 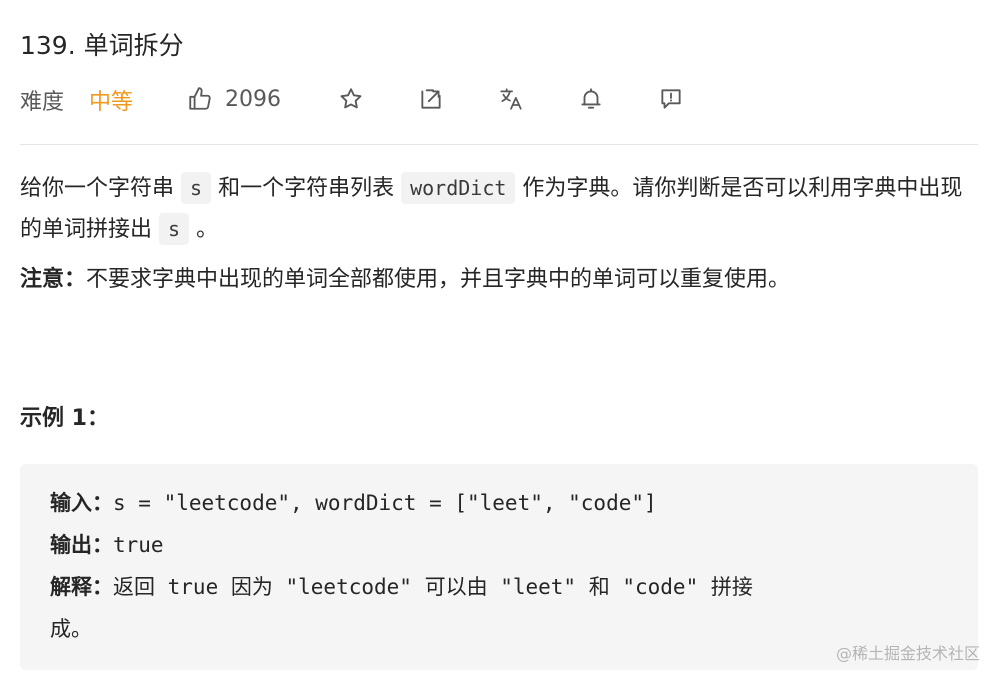 What do you see at coordinates (81, 587) in the screenshot?
I see `explain-label: 解释：` at bounding box center [81, 587].